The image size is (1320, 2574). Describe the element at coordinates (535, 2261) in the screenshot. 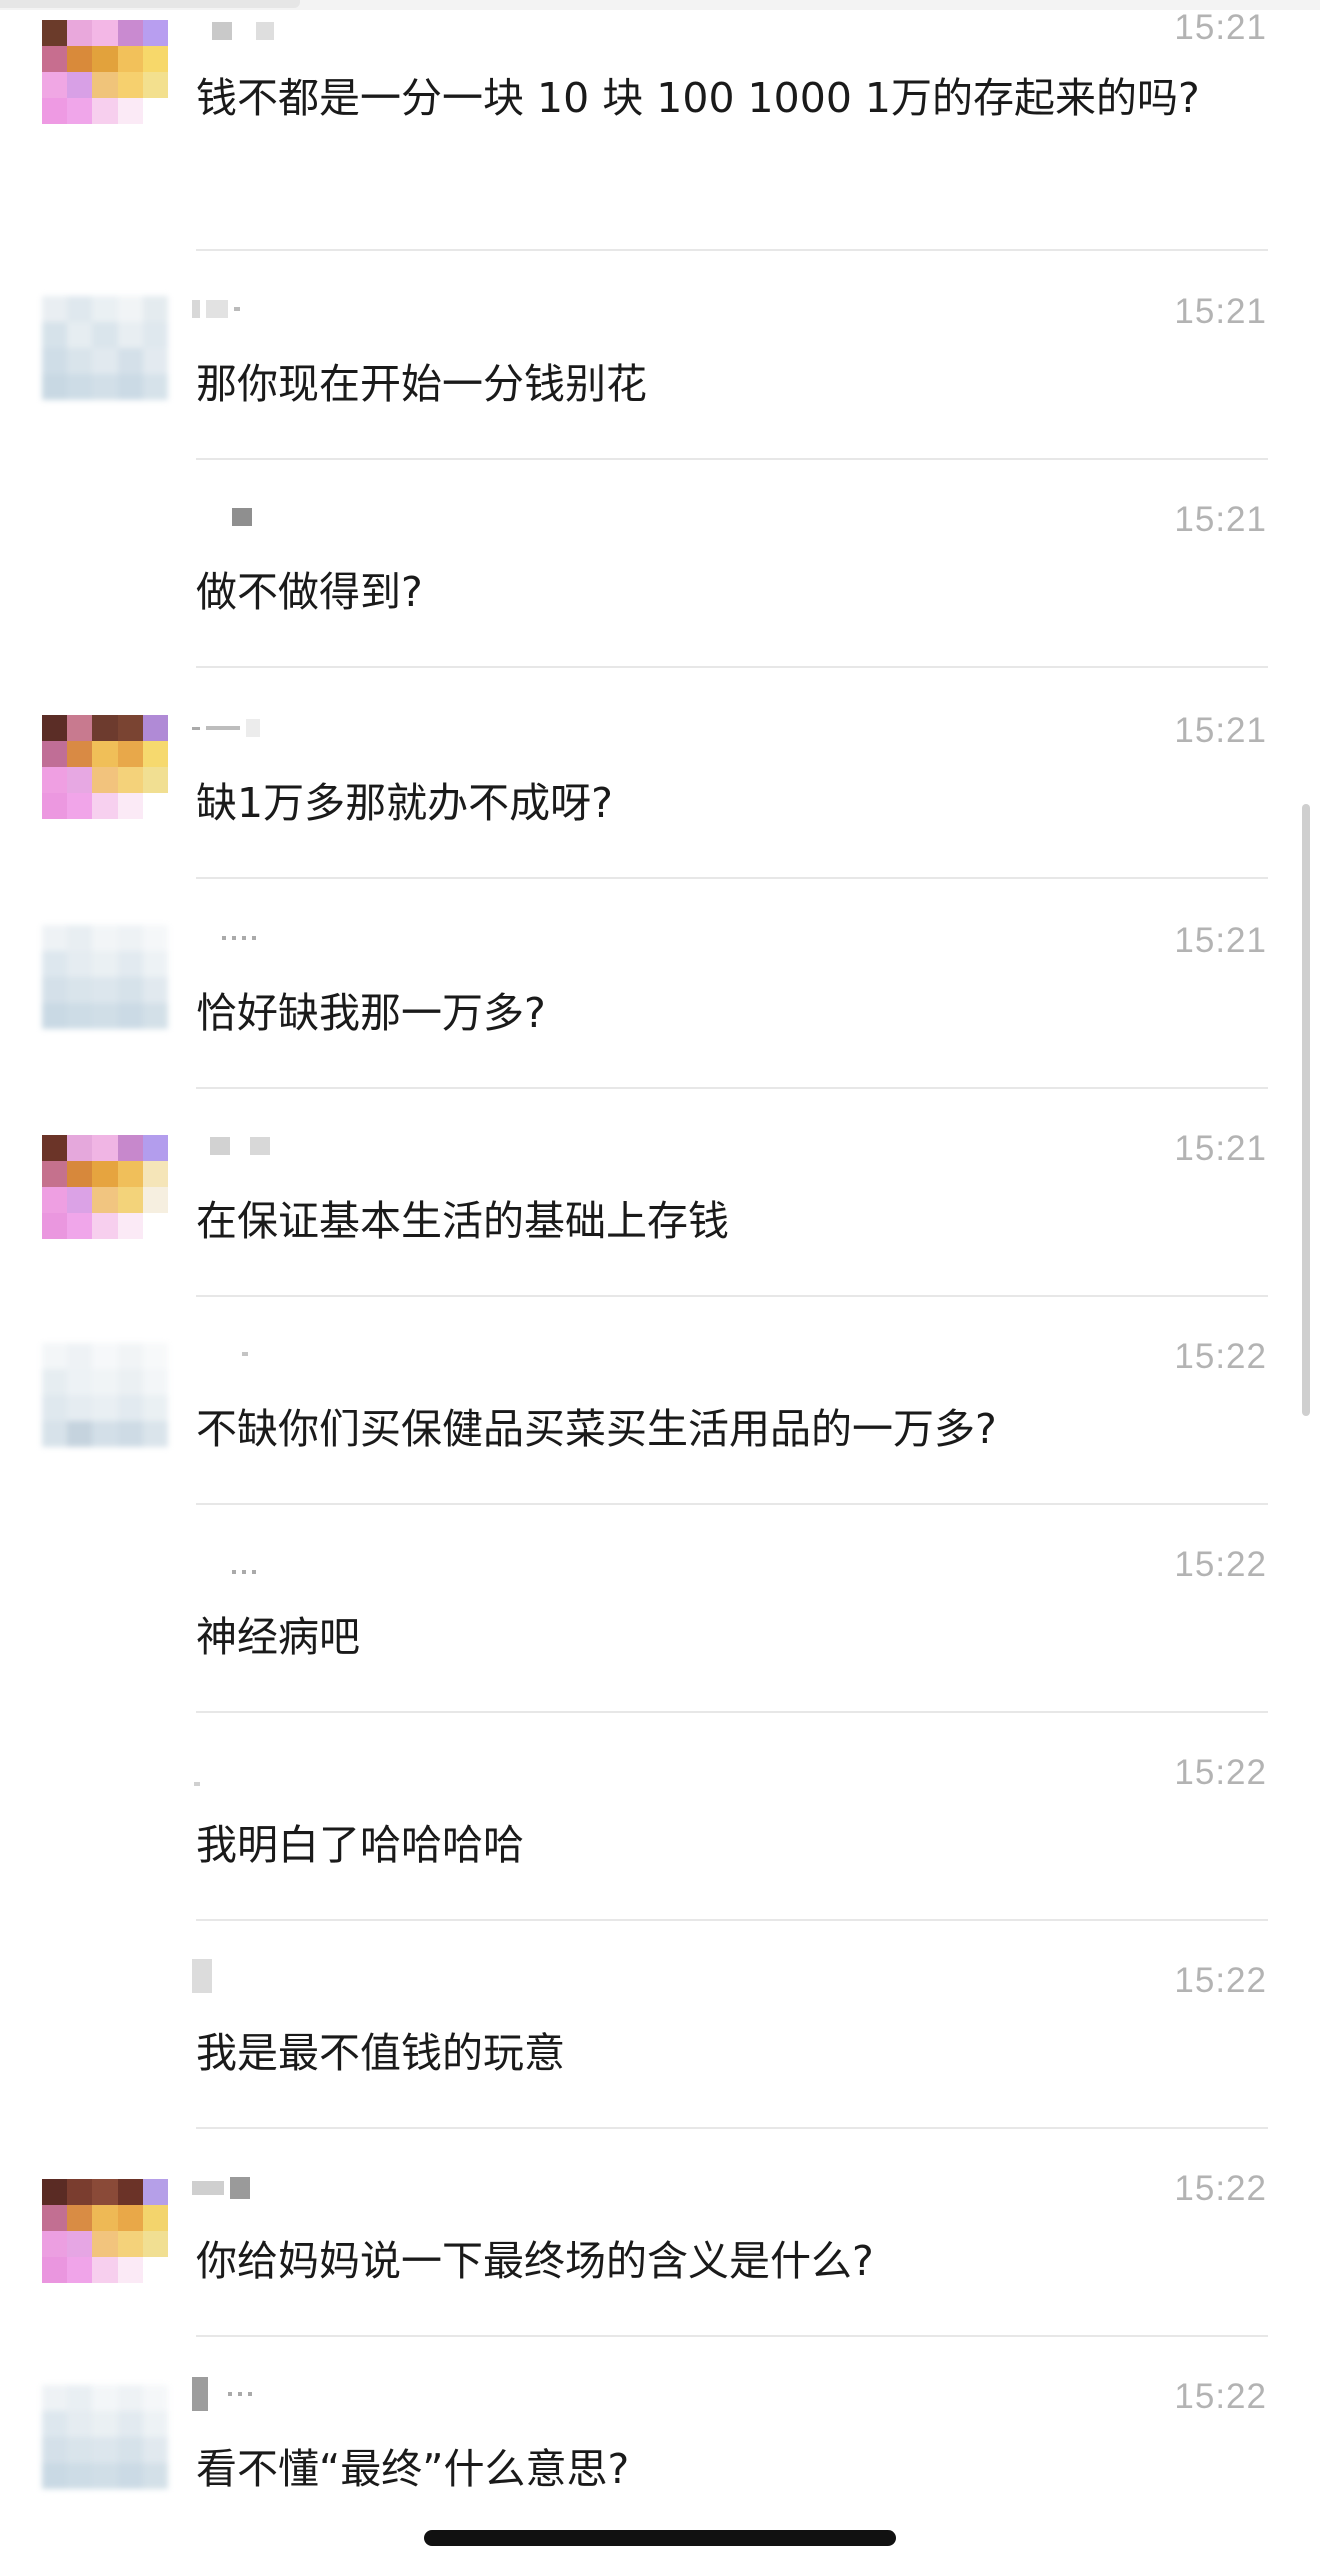

I see `message-text: 你给妈妈说一下最终场的含义是什么?` at that location.